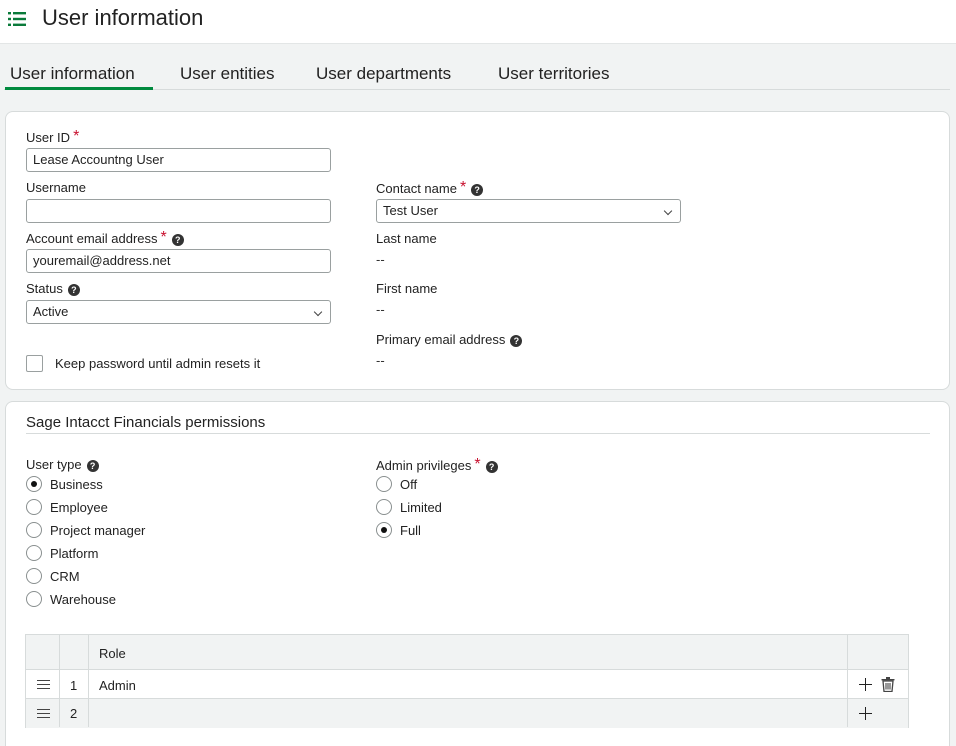  I want to click on contact-name-label: Contact name *?, so click(430, 188).